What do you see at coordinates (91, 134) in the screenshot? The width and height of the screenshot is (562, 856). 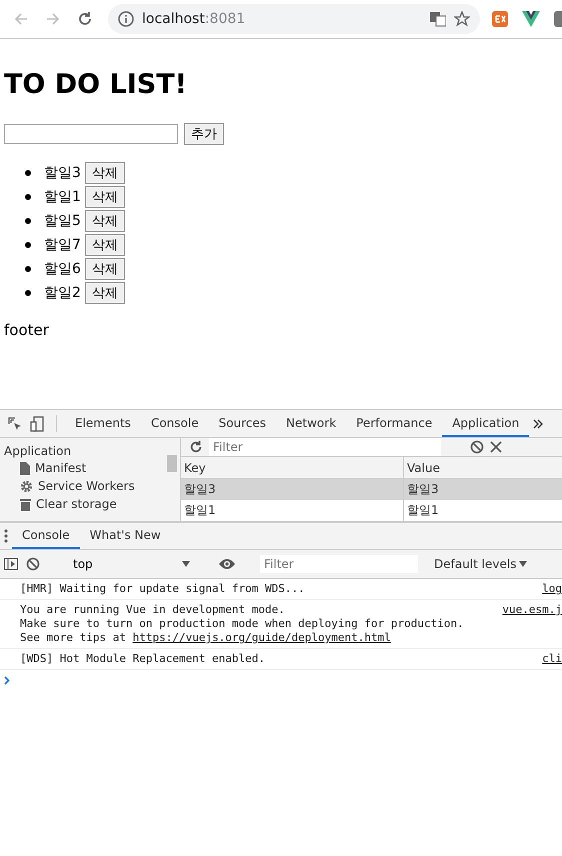 I see `todo-input-field` at bounding box center [91, 134].